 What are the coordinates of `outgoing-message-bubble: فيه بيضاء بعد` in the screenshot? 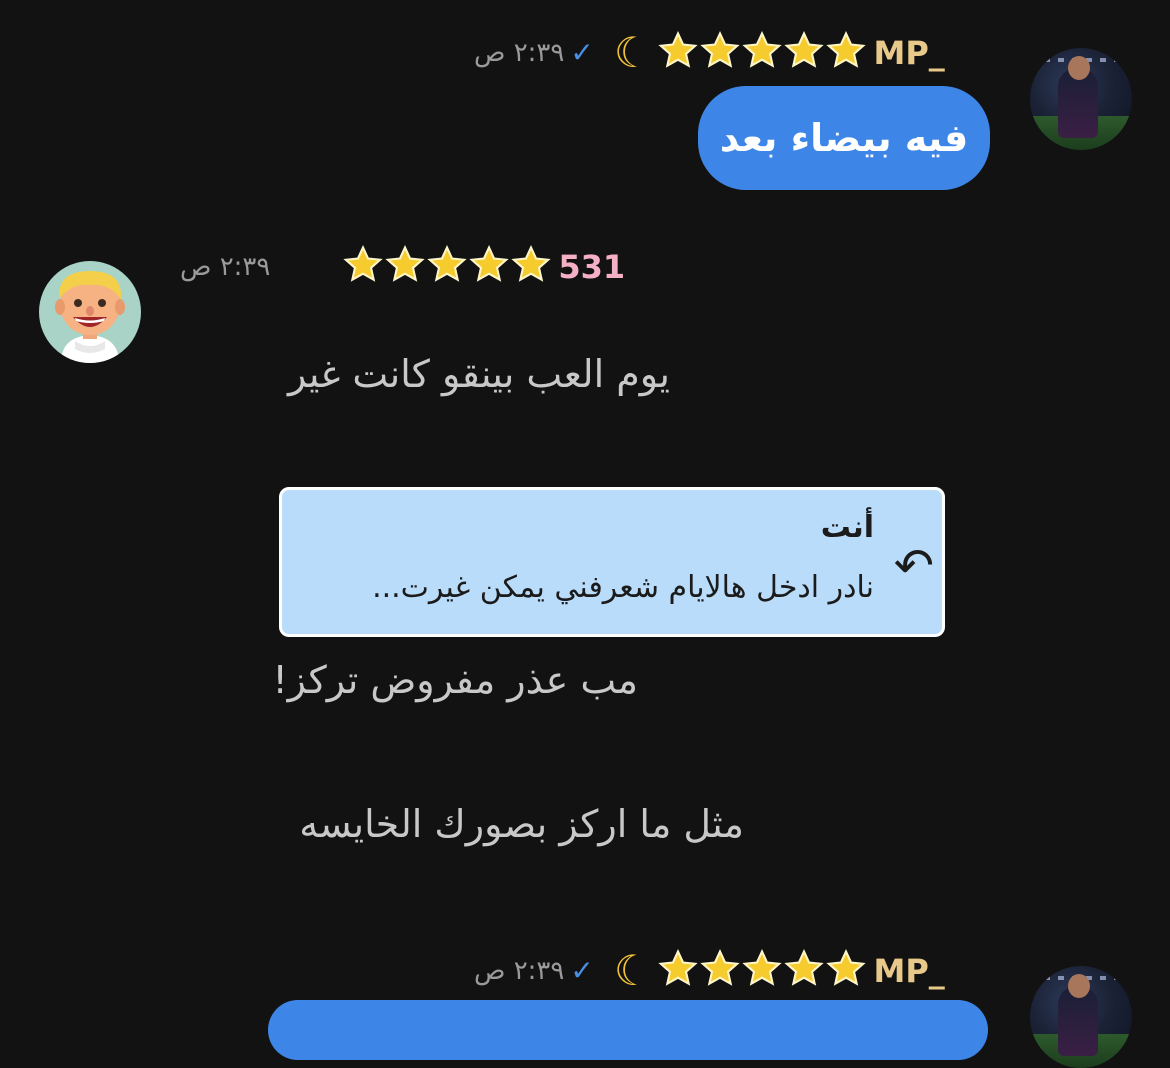 It's located at (844, 138).